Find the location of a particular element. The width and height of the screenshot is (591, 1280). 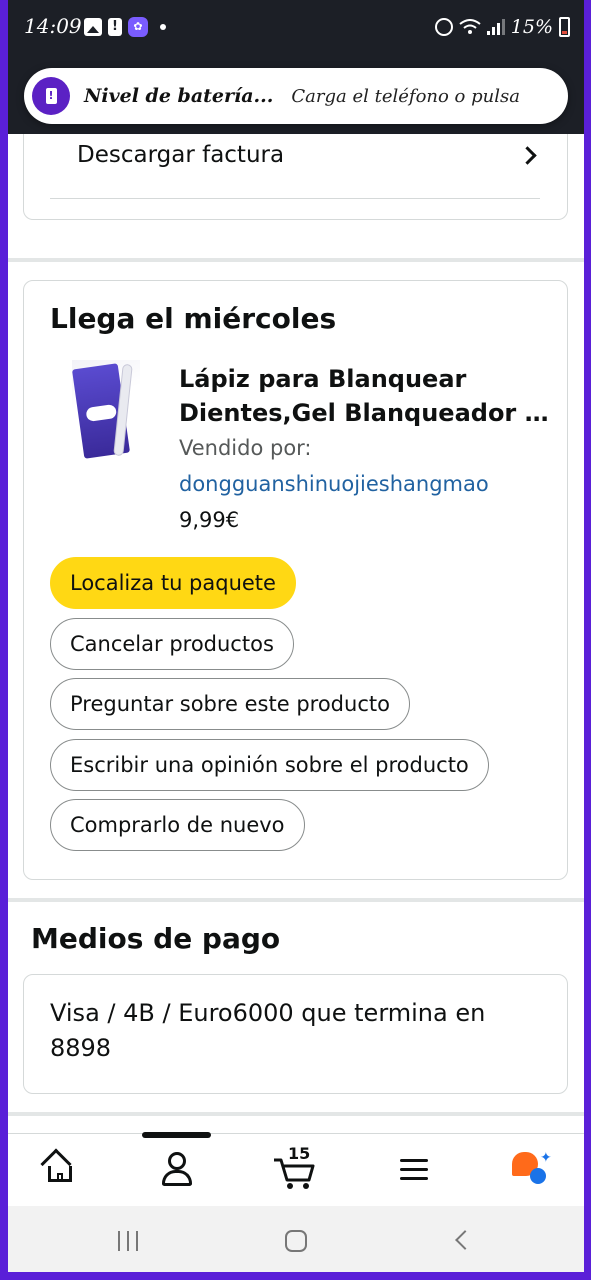

system-navigation is located at coordinates (296, 1239).